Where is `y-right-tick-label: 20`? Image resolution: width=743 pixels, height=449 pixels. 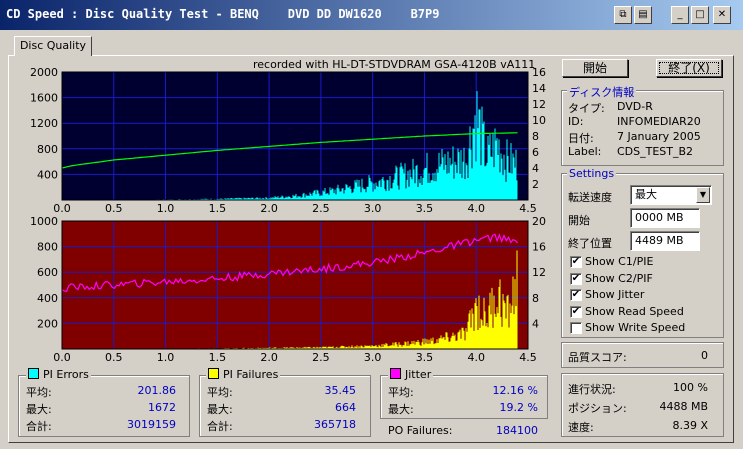
y-right-tick-label: 20 is located at coordinates (539, 221).